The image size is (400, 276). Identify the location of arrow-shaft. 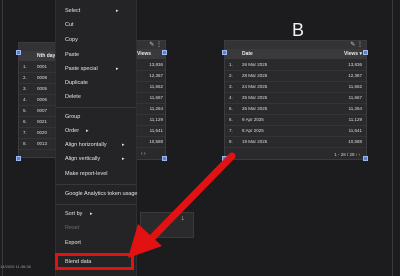
(191, 198).